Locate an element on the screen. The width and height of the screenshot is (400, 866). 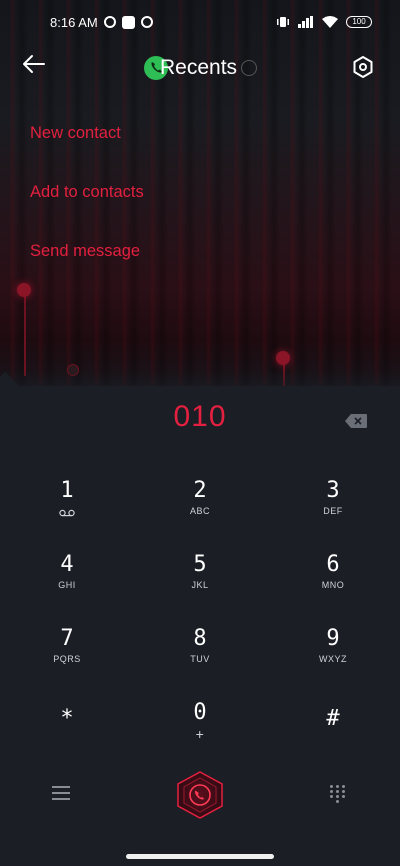
page-title: Recents is located at coordinates (199, 67).